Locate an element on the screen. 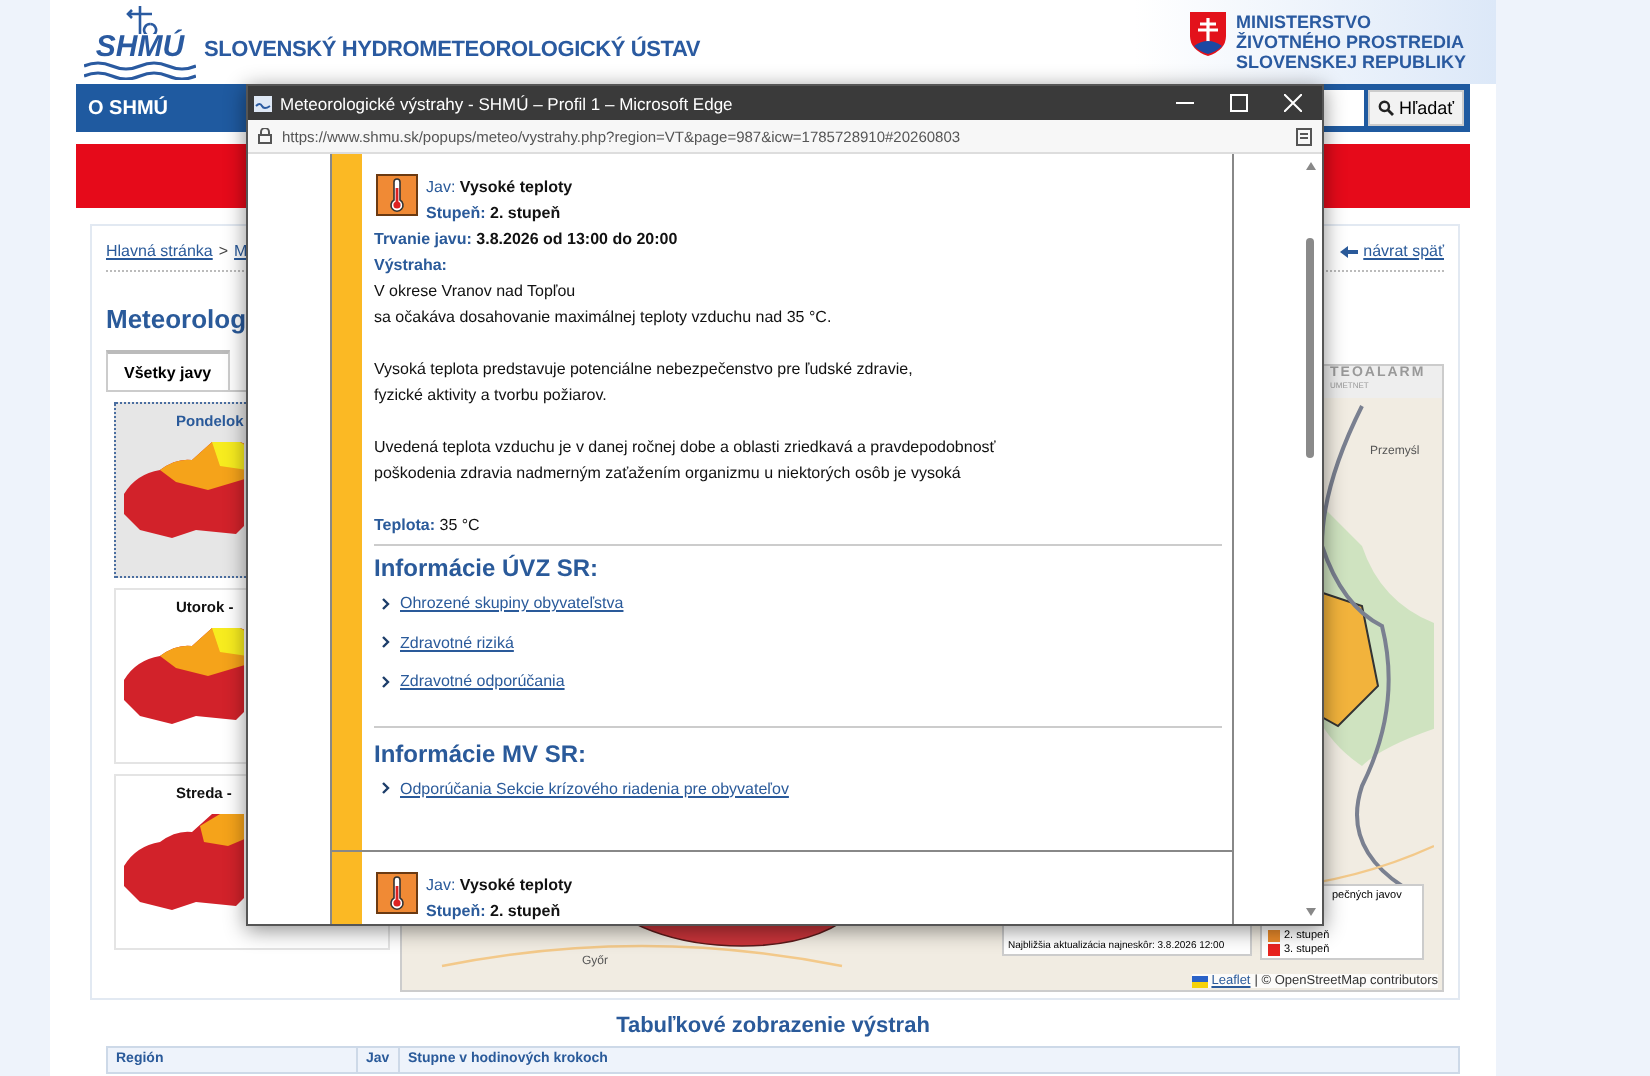 The image size is (1650, 1076). institute-name: SLOVENSKÝ HYDROMETEOROLOGICKÝ ÚSTAV is located at coordinates (452, 50).